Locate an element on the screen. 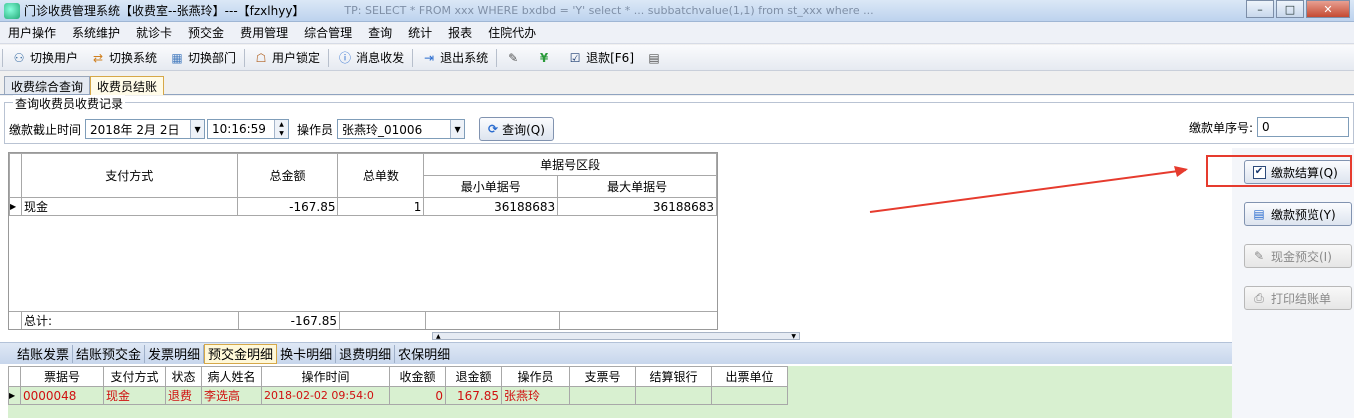 This screenshot has height=418, width=1354. yen-icon: ¥ is located at coordinates (544, 57).